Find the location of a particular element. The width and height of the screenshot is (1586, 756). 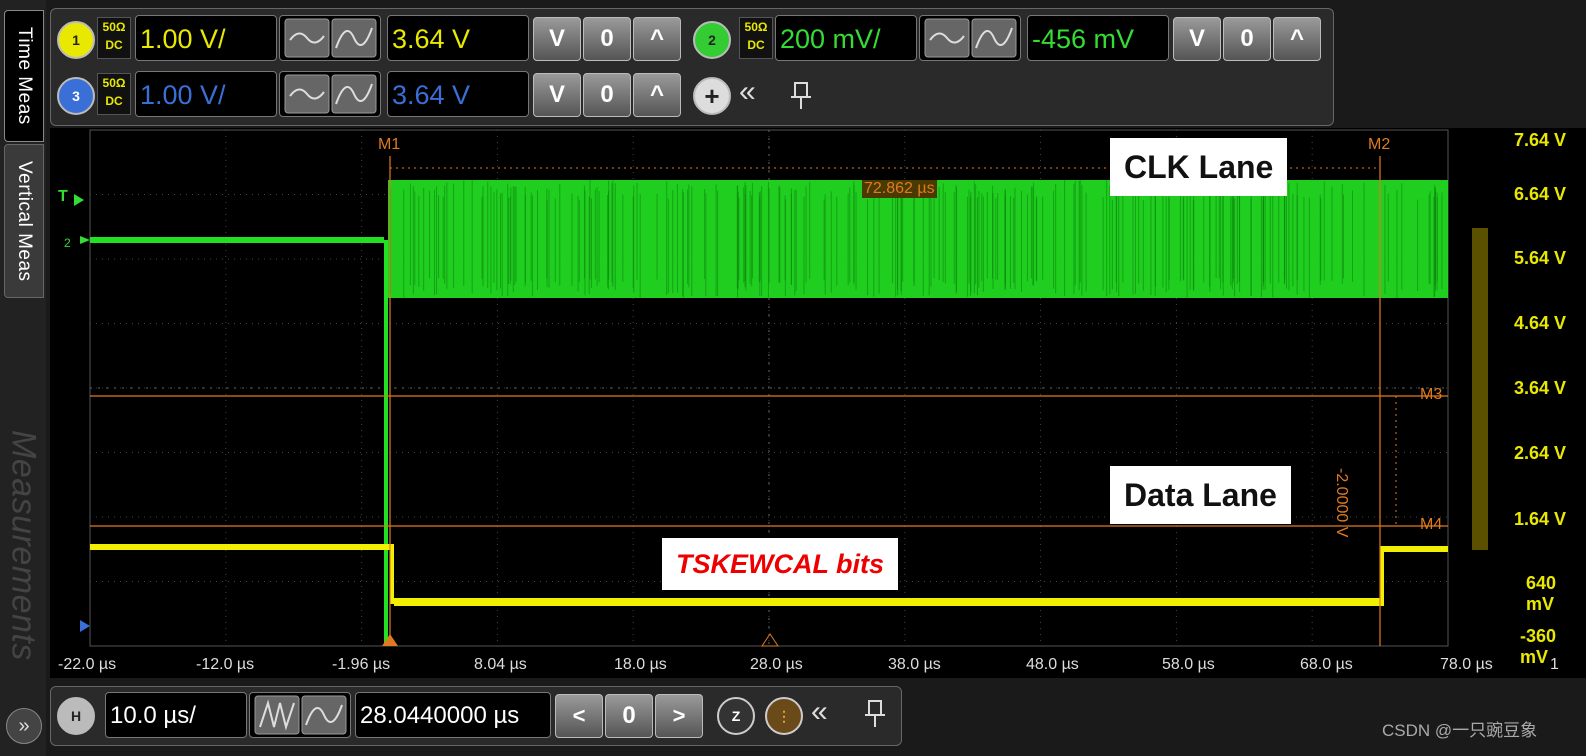

channel-1-down-button: V is located at coordinates (557, 39).